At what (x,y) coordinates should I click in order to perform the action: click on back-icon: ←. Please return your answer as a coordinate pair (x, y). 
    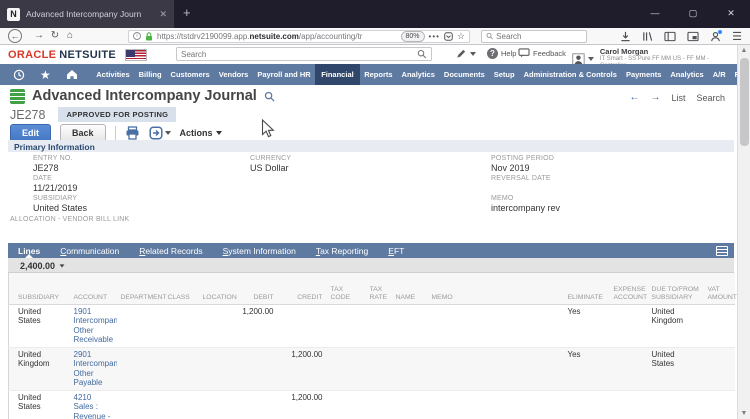
    Looking at the image, I should click on (15, 36).